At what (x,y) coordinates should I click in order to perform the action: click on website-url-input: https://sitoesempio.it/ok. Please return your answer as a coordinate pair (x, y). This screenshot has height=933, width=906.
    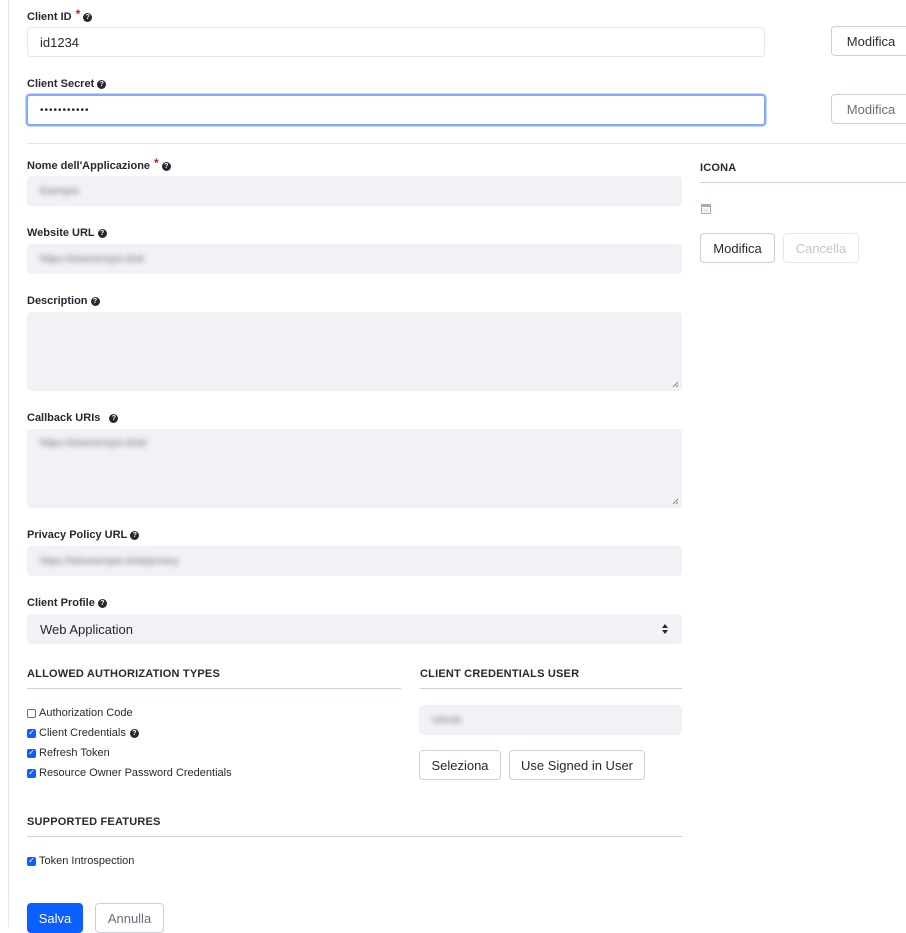
    Looking at the image, I should click on (354, 259).